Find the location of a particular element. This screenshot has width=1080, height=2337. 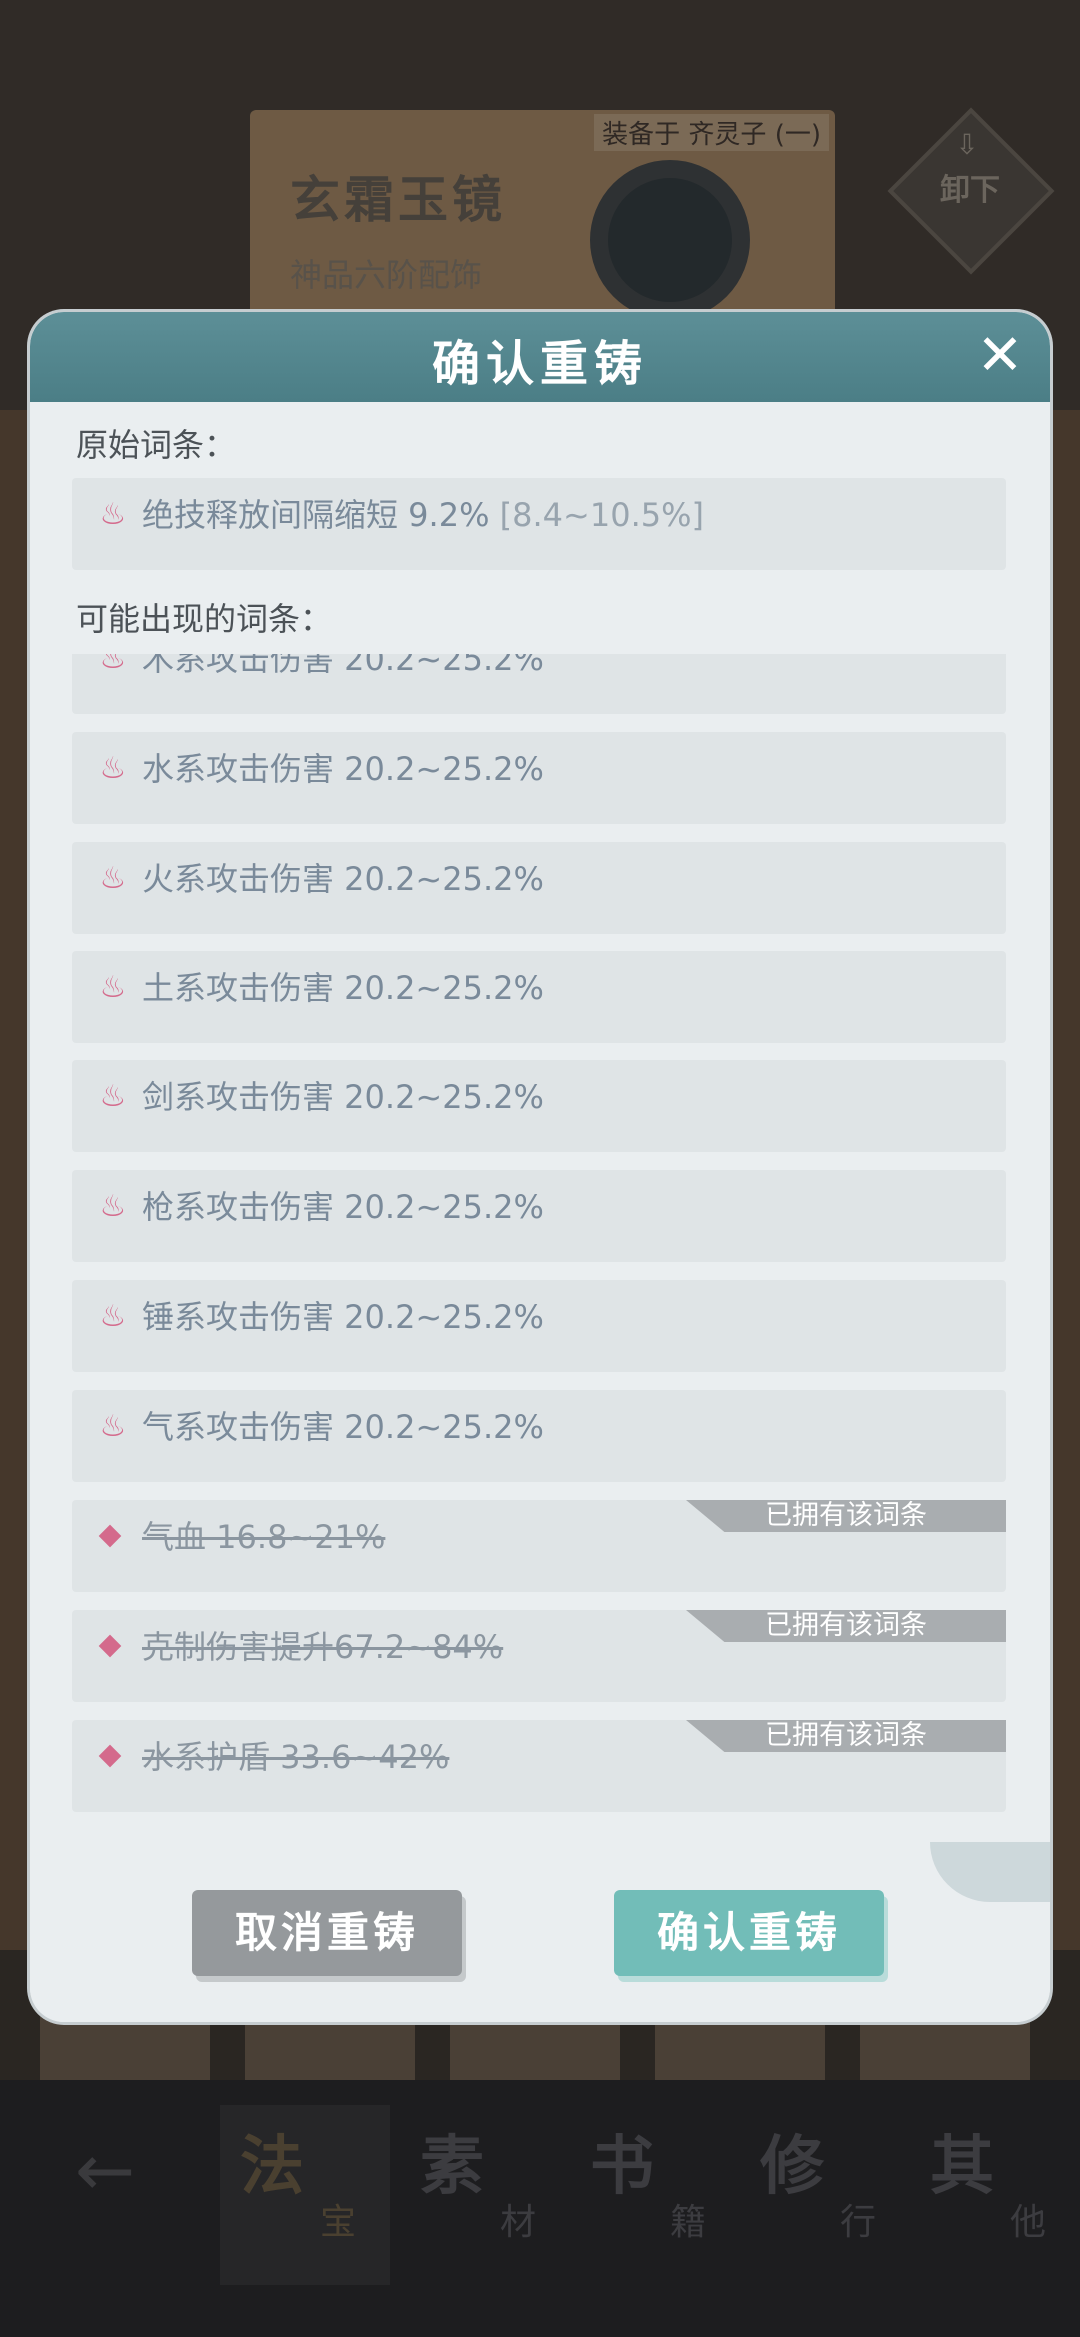

tab-label: 法 is located at coordinates (272, 2167).